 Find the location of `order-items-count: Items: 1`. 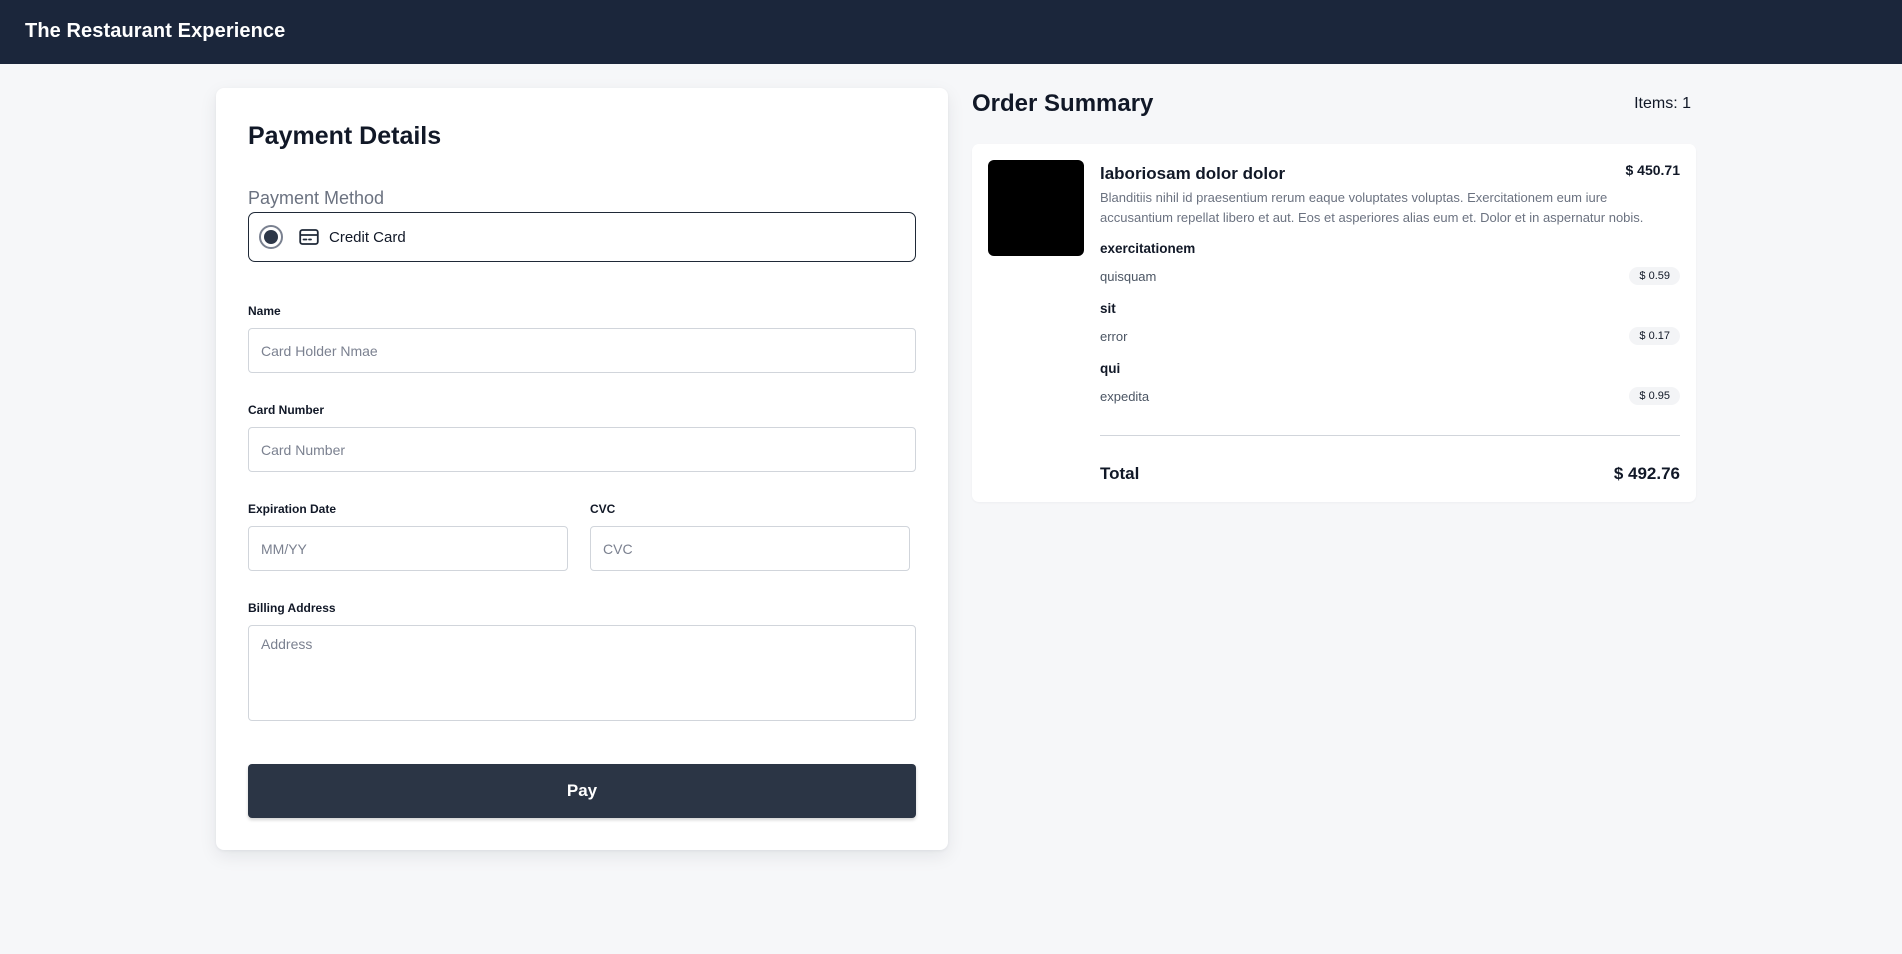

order-items-count: Items: 1 is located at coordinates (1662, 103).